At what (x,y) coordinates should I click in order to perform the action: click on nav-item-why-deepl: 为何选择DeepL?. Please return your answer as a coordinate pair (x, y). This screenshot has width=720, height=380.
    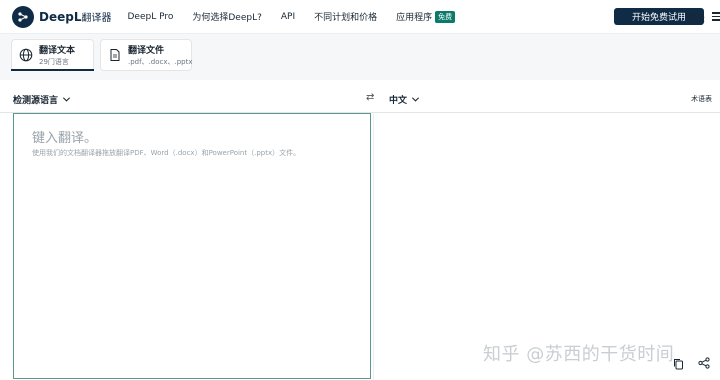
    Looking at the image, I should click on (227, 16).